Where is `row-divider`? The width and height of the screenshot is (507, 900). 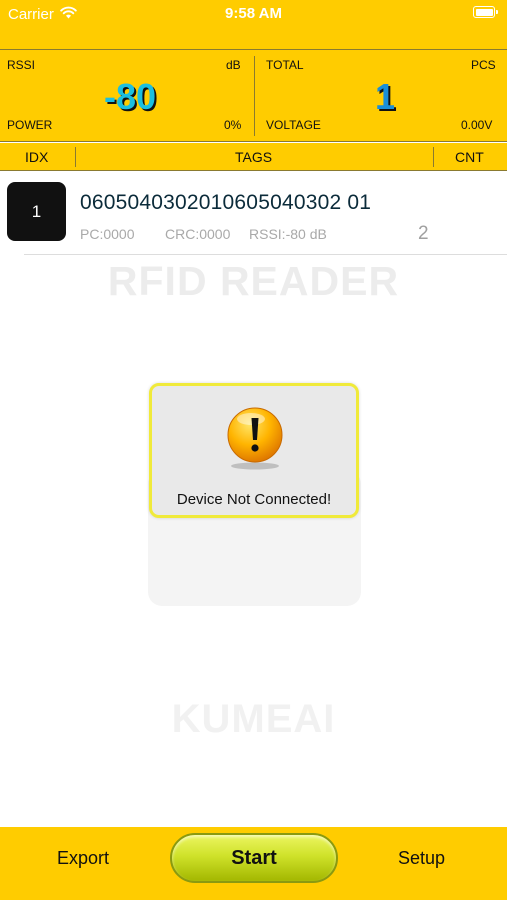 row-divider is located at coordinates (265, 254).